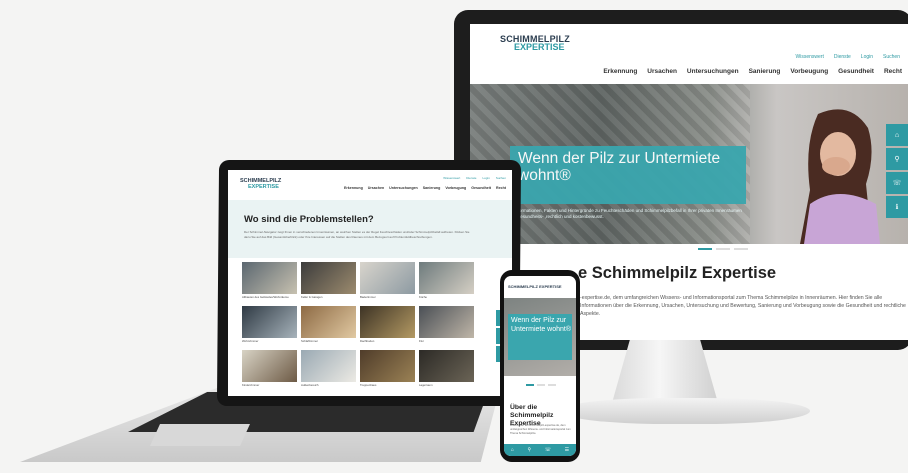 This screenshot has height=473, width=908. I want to click on room-tile: Kinderzimmer, so click(269, 370).